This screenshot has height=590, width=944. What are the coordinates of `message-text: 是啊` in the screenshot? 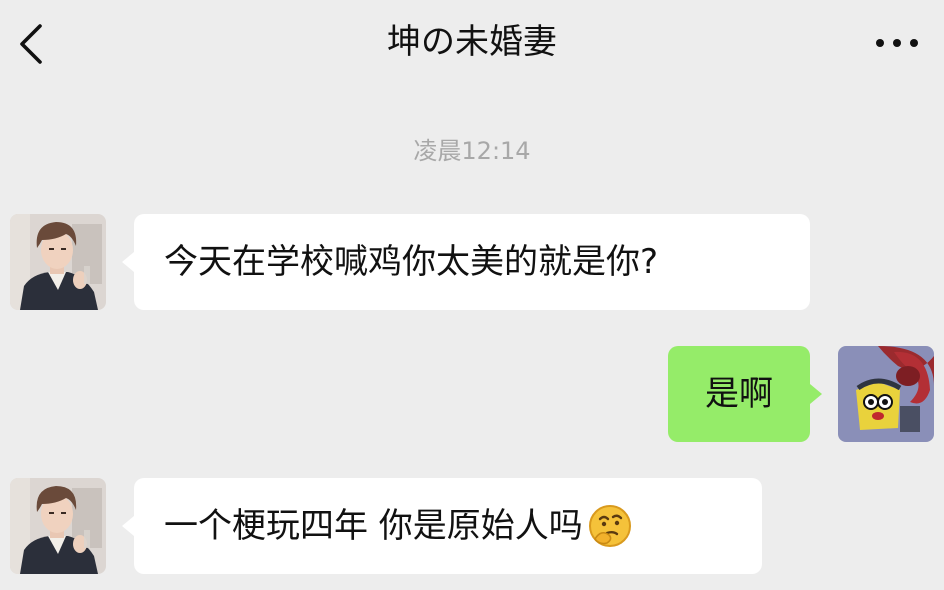 It's located at (739, 394).